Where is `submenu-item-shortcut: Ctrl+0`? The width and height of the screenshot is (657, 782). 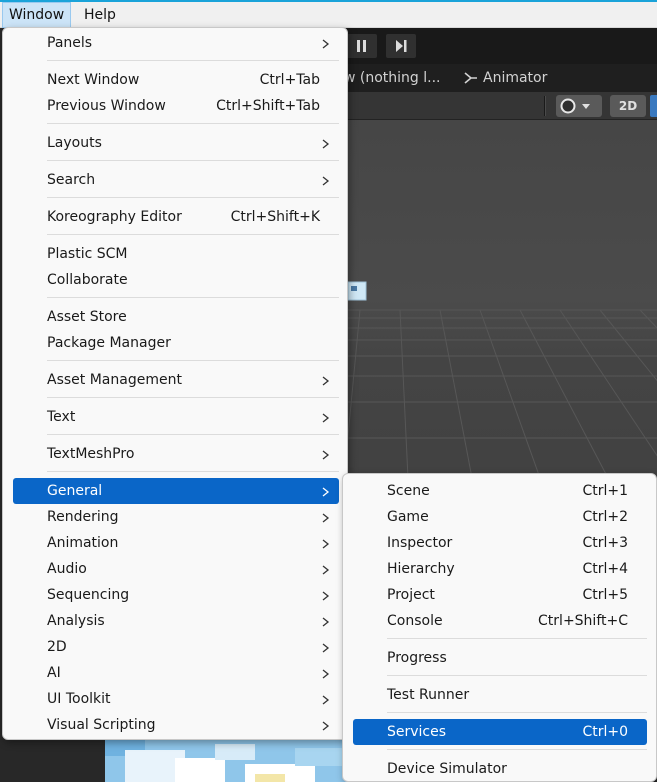
submenu-item-shortcut: Ctrl+0 is located at coordinates (605, 732).